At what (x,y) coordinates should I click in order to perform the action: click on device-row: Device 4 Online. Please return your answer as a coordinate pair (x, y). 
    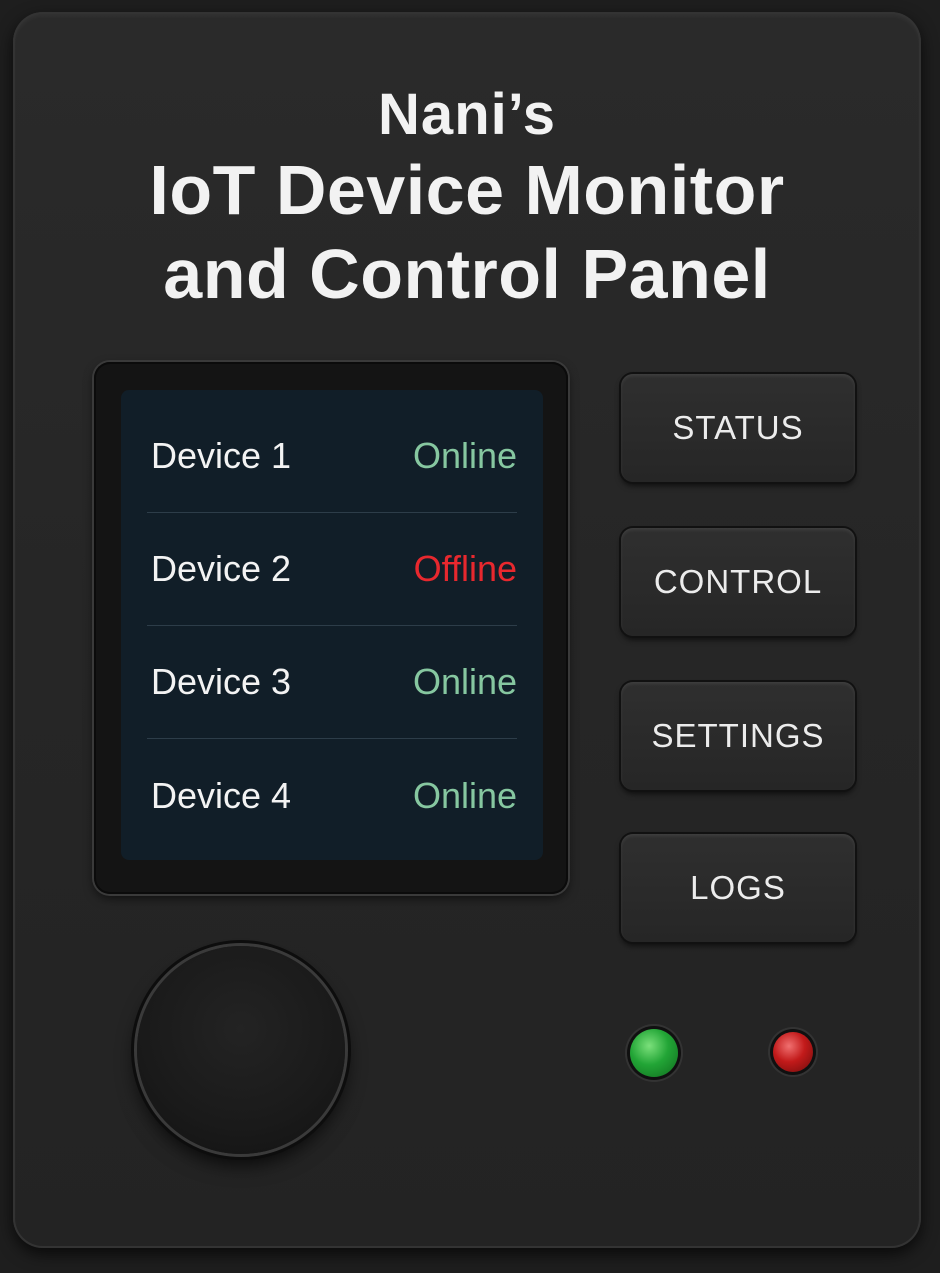
    Looking at the image, I should click on (332, 795).